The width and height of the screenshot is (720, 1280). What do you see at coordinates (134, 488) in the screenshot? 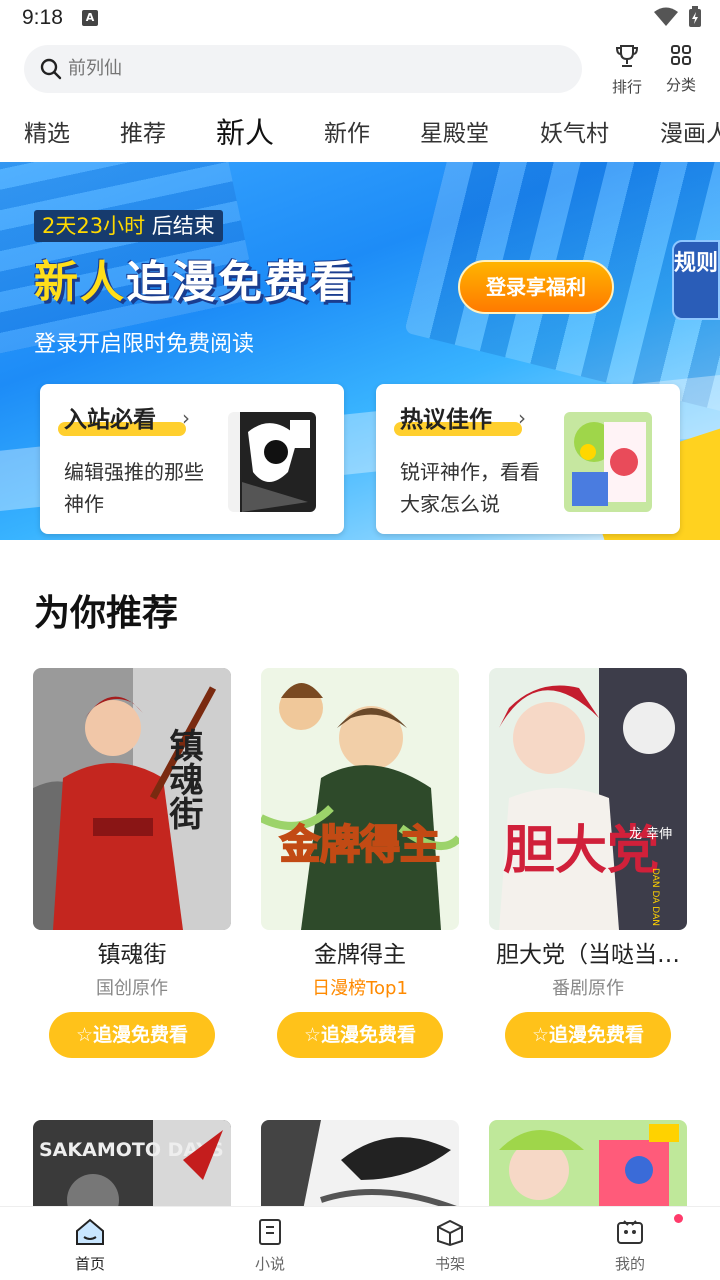
I see `card-description: 编辑强推的那些神作` at bounding box center [134, 488].